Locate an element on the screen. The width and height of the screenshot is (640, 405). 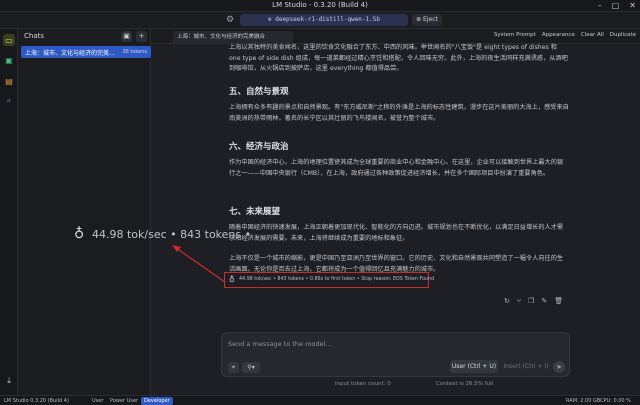
message-actions: ↻ ⑂ ❐ ✎ 🗑 is located at coordinates (533, 301).